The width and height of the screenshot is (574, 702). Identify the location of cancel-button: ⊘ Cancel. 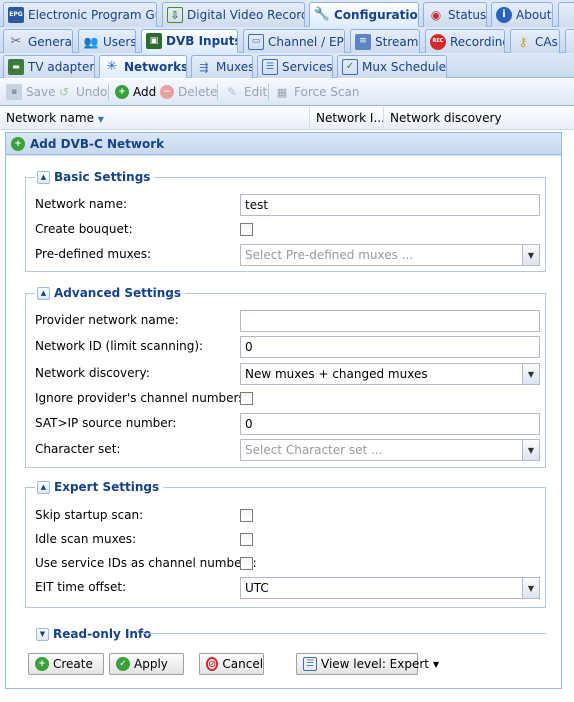
(231, 664).